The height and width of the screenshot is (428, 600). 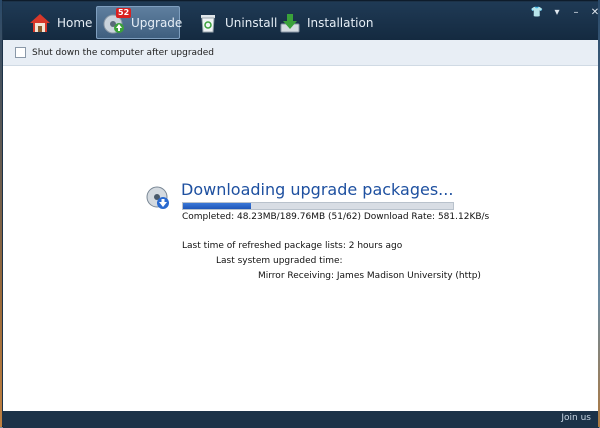 What do you see at coordinates (537, 13) in the screenshot?
I see `skin-shirt-icon: 👕` at bounding box center [537, 13].